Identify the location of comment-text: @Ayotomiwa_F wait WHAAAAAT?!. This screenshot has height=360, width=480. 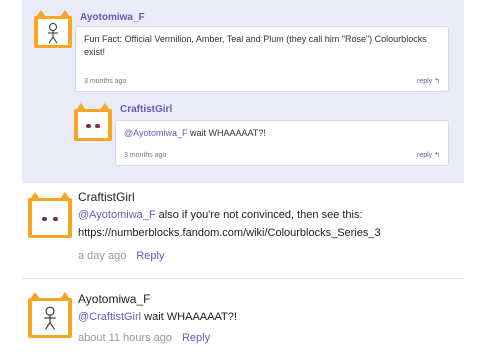
(195, 133).